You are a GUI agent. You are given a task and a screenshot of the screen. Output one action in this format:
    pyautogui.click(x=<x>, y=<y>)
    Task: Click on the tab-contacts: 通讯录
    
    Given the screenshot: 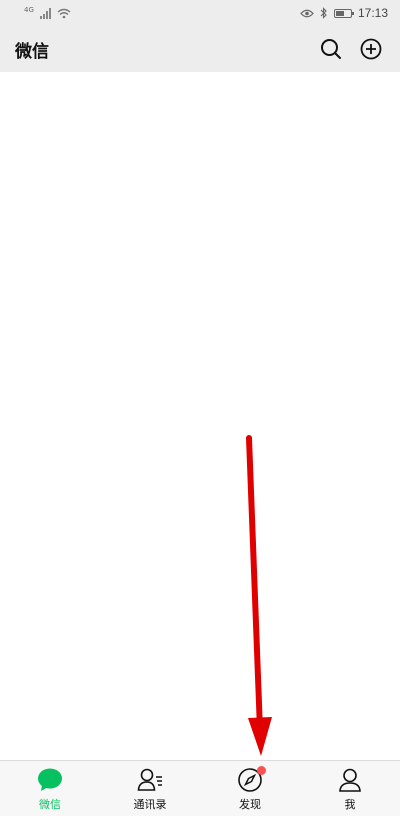 What is the action you would take?
    pyautogui.click(x=150, y=788)
    